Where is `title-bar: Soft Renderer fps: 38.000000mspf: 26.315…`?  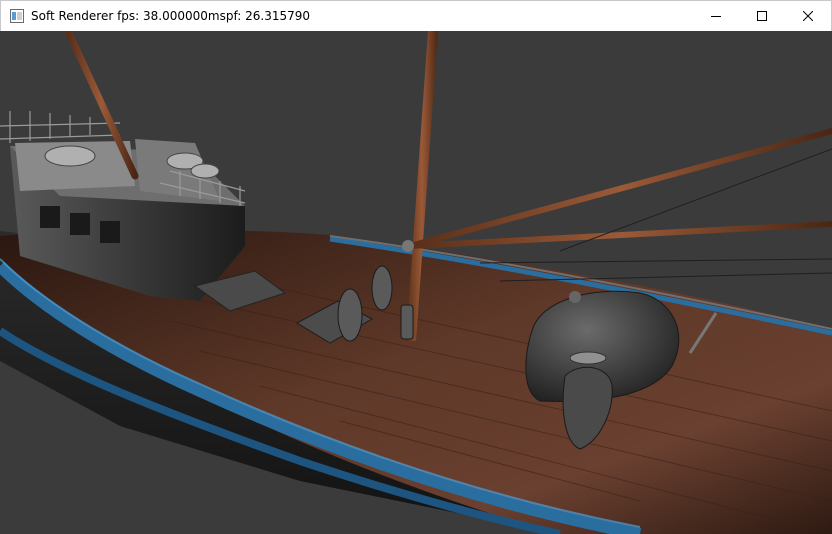
title-bar: Soft Renderer fps: 38.000000mspf: 26.315… is located at coordinates (416, 15).